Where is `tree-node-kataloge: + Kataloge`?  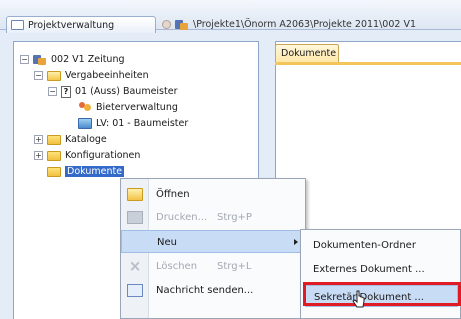 tree-node-kataloge: + Kataloge is located at coordinates (70, 139).